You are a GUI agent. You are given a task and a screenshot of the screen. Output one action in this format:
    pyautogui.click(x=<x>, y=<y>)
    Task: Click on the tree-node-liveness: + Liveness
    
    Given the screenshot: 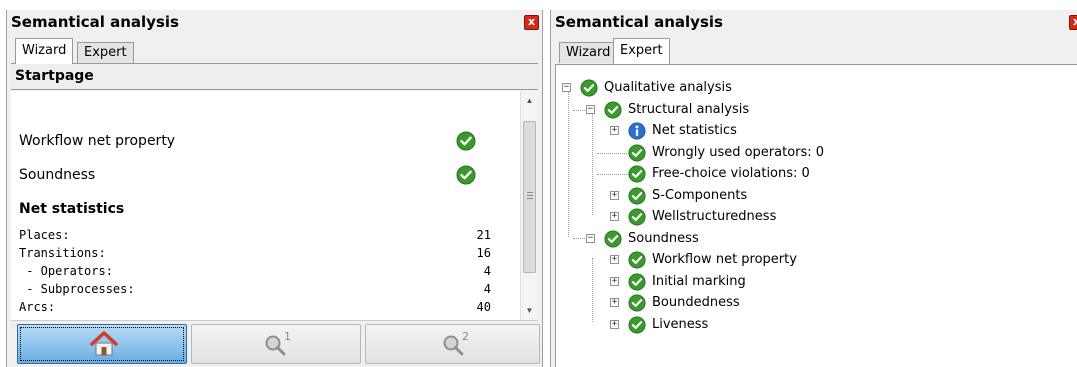 What is the action you would take?
    pyautogui.click(x=706, y=325)
    